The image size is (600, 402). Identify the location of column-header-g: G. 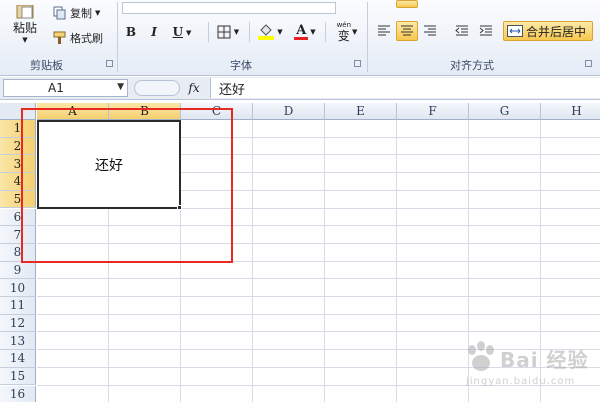
(505, 111).